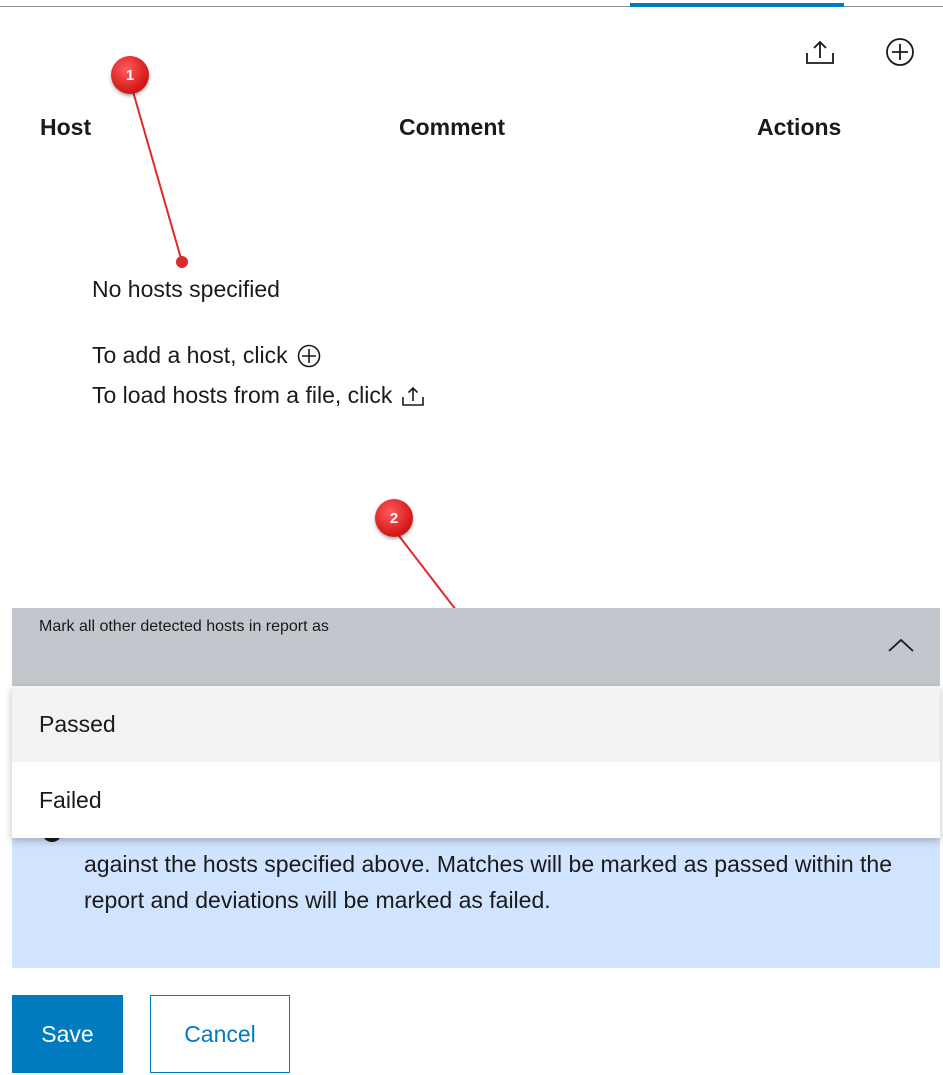 The image size is (943, 1075). I want to click on add-host-hint-text: To add a host, click, so click(190, 355).